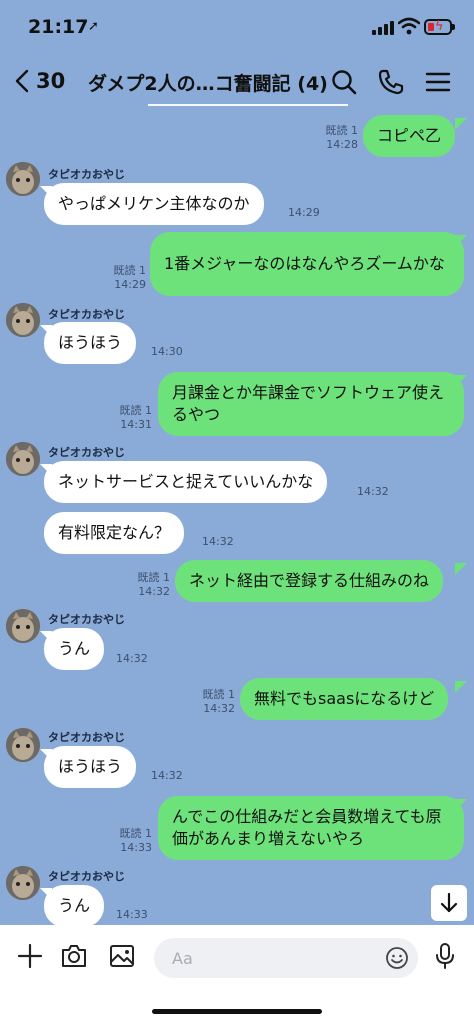  Describe the element at coordinates (311, 404) in the screenshot. I see `outgoing-message: 月課金とか年課金でソフトウェア使えるやつ` at that location.